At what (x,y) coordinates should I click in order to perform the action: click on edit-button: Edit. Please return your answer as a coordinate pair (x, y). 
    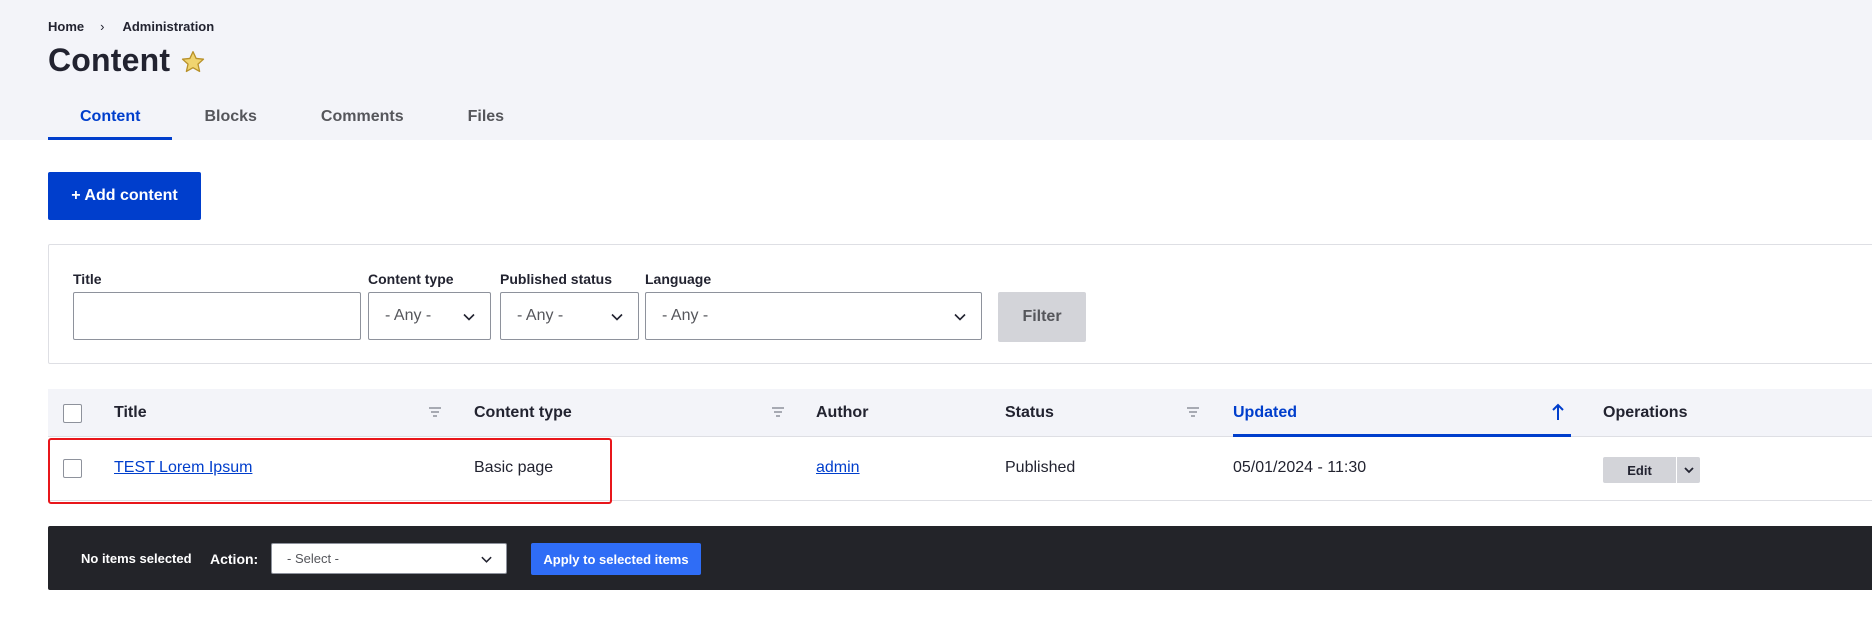
    Looking at the image, I should click on (1639, 470).